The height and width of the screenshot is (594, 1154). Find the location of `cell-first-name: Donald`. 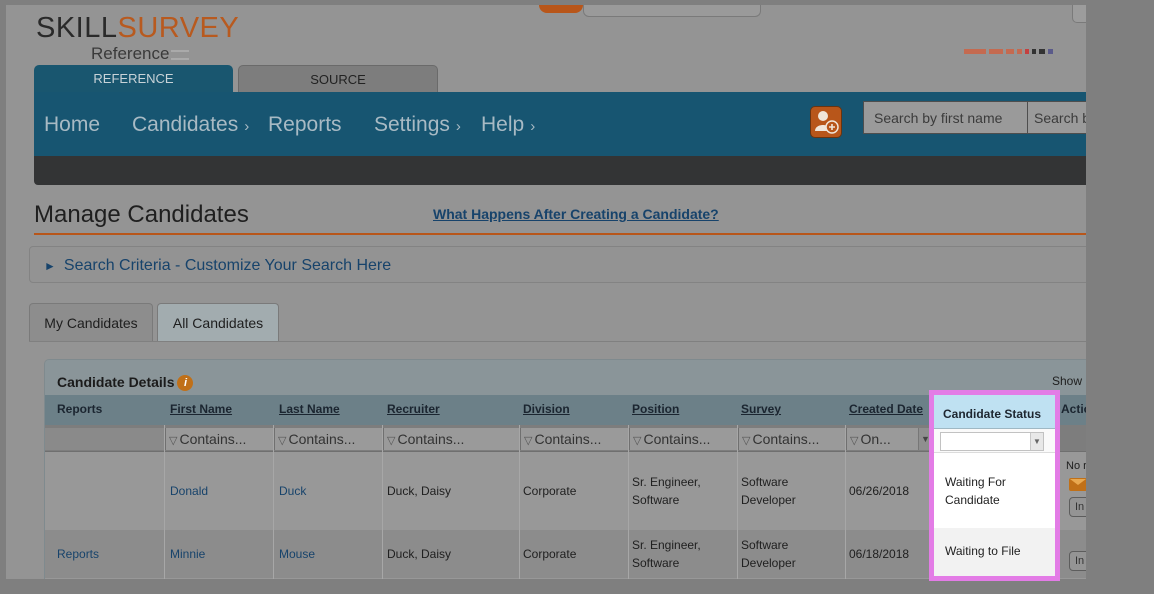

cell-first-name: Donald is located at coordinates (189, 491).